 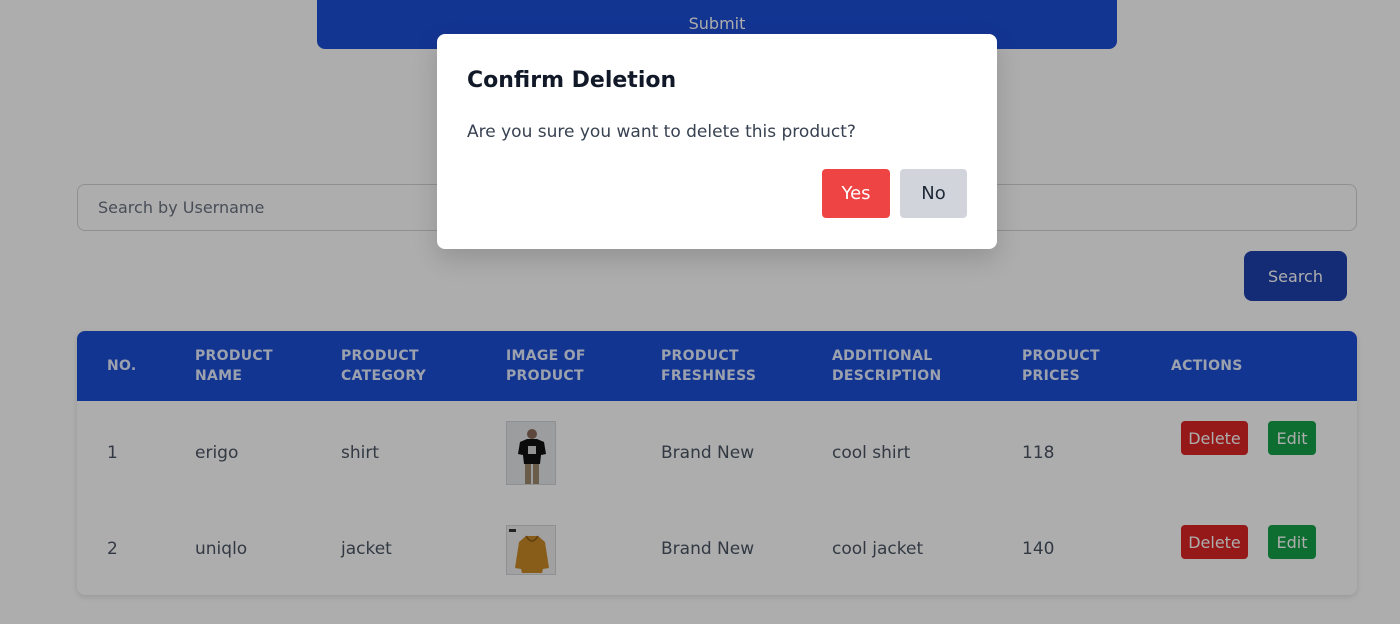 I want to click on dialog-title: Confirm Deletion, so click(x=572, y=80).